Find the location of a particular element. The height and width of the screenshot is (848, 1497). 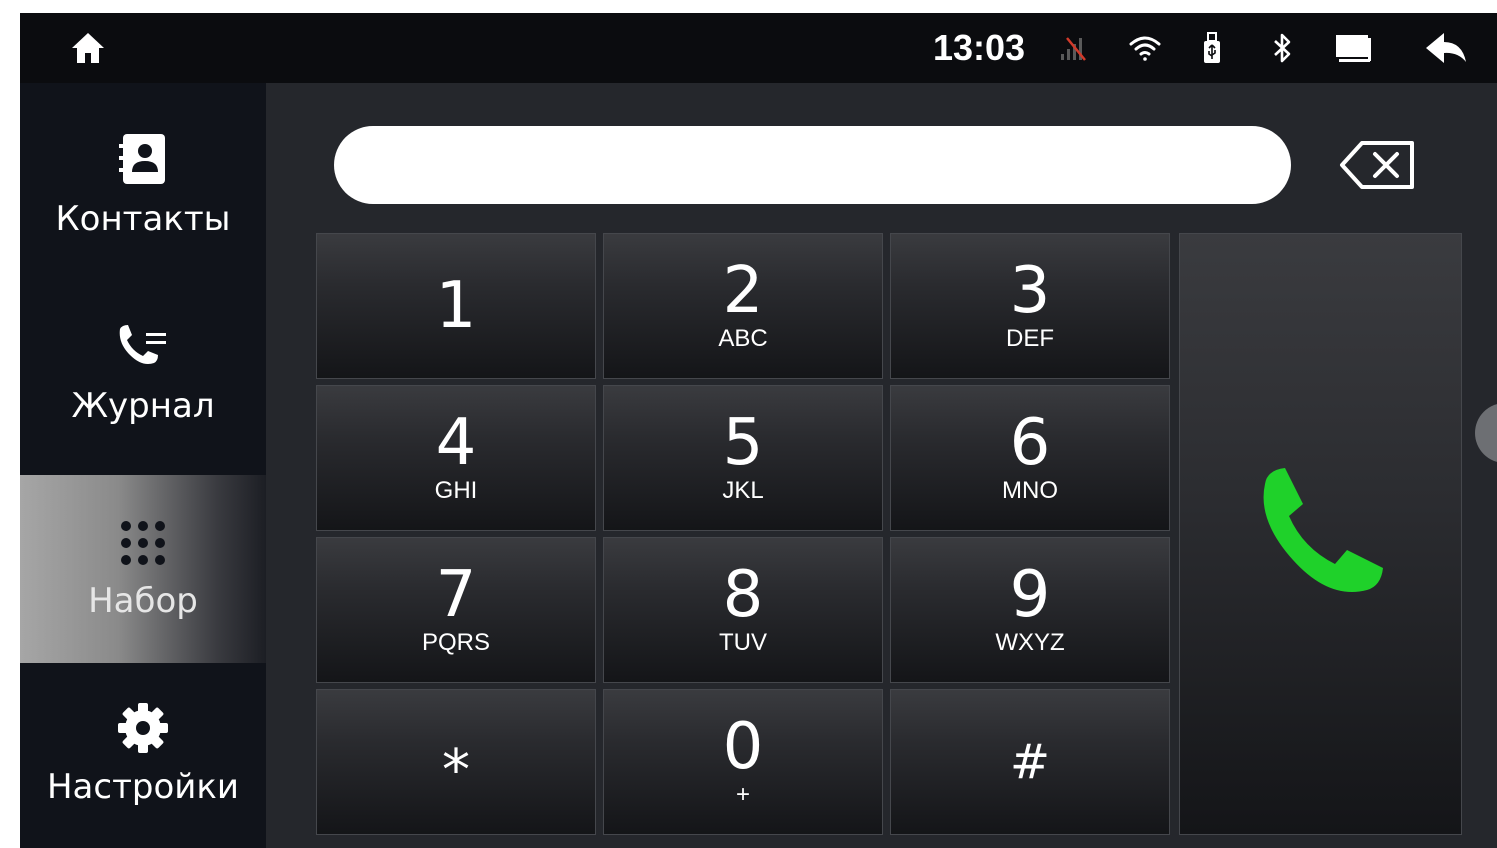

sidebar-item-contacts: Контакты is located at coordinates (143, 185).